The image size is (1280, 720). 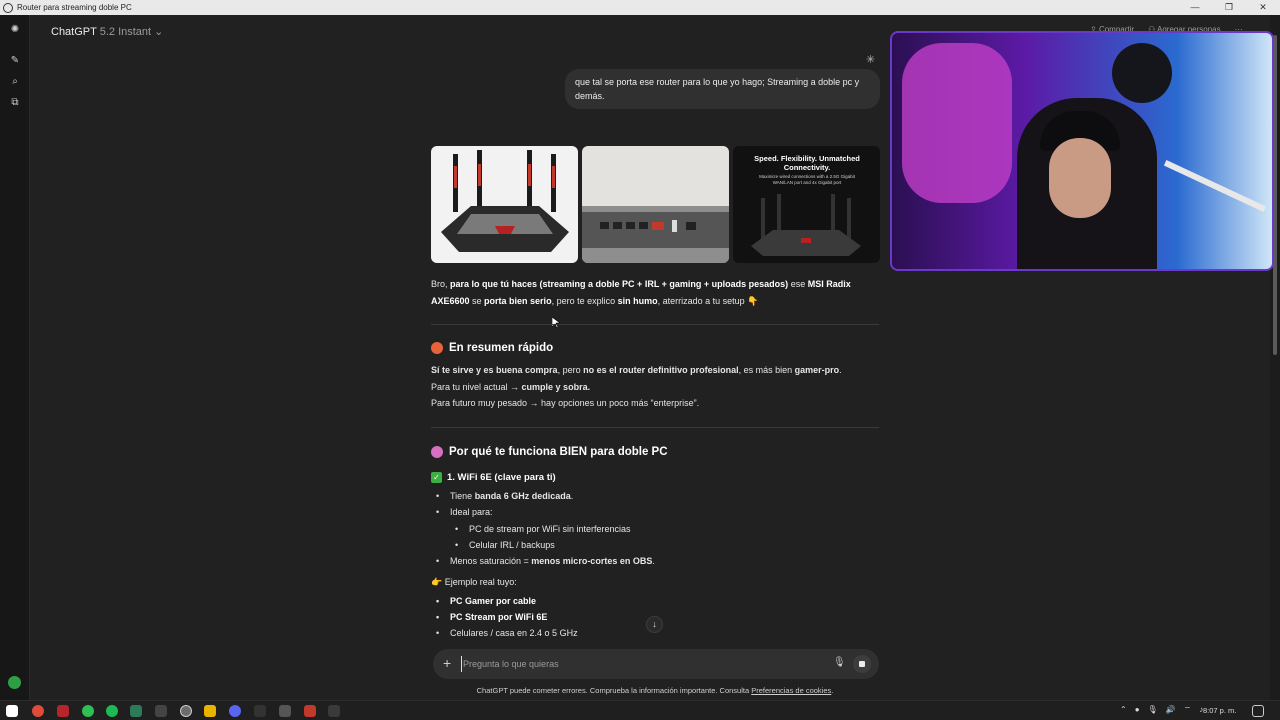 What do you see at coordinates (501, 348) in the screenshot?
I see `summary-heading-text: En resumen rápido` at bounding box center [501, 348].